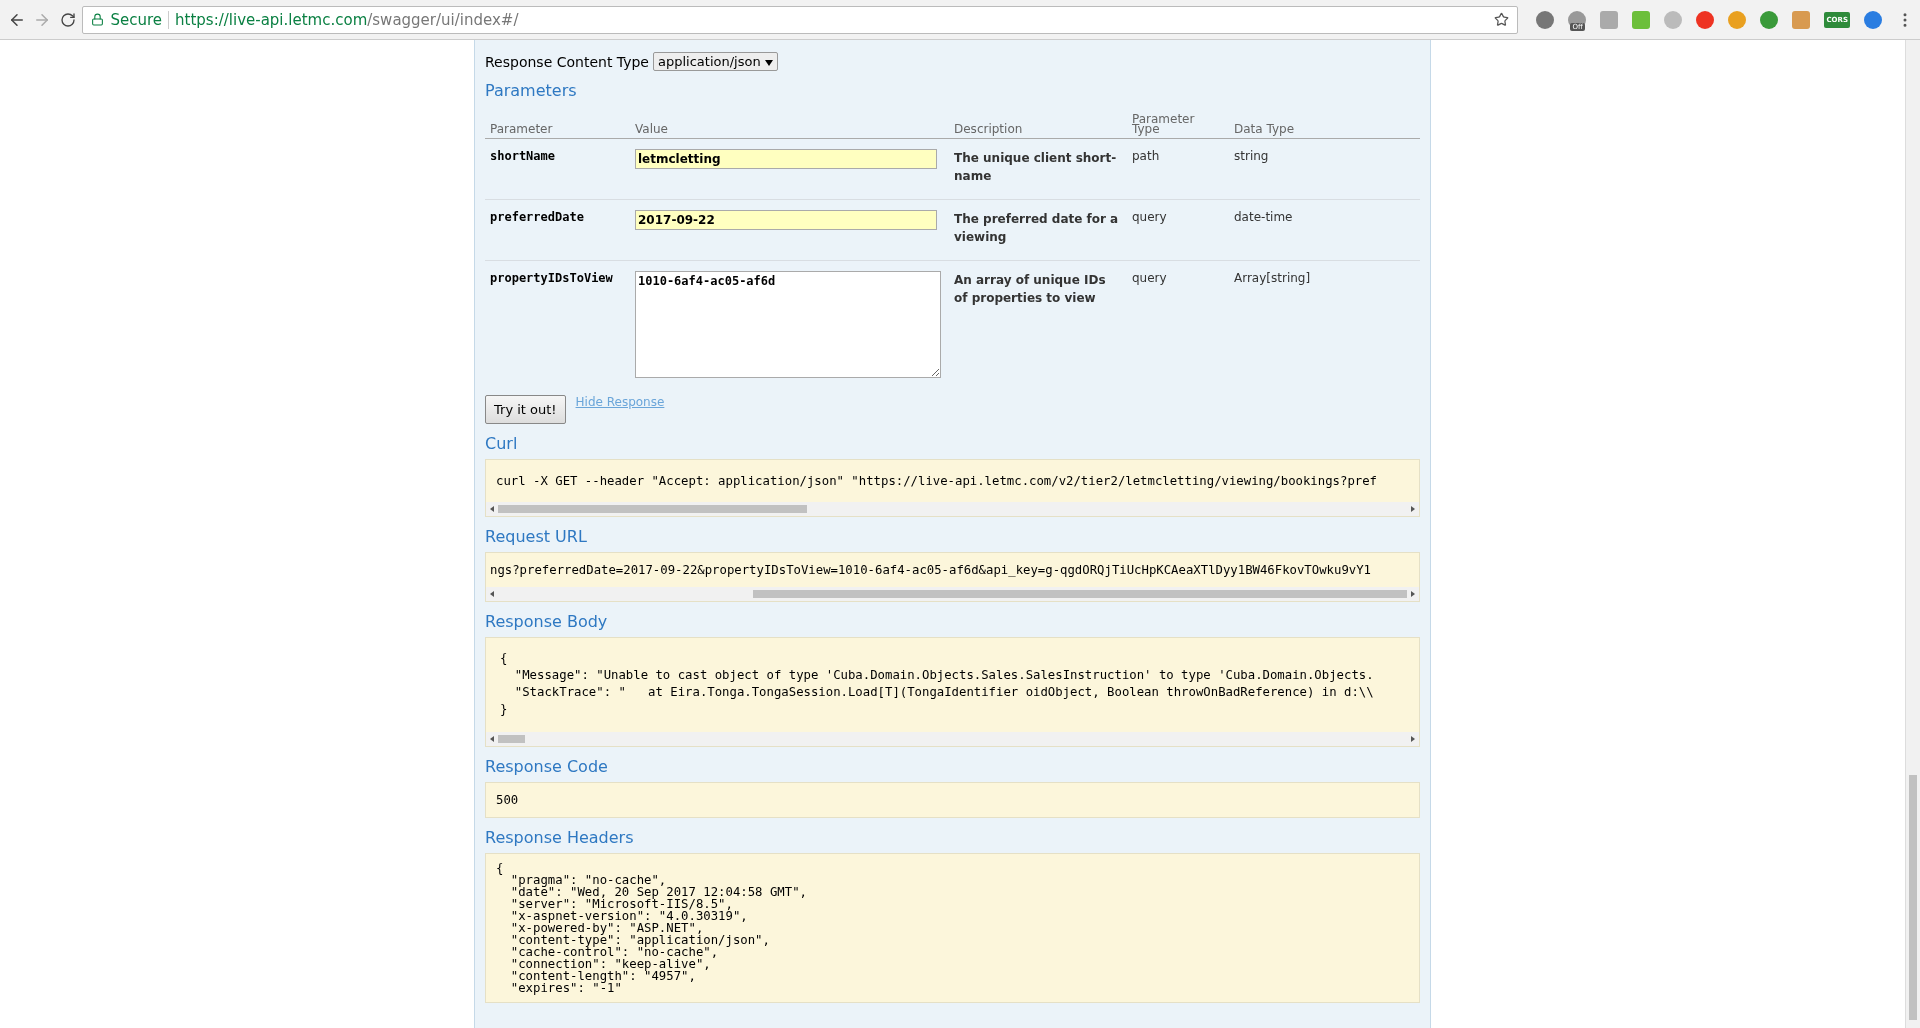 This screenshot has width=1920, height=1028. I want to click on star-icon, so click(1502, 19).